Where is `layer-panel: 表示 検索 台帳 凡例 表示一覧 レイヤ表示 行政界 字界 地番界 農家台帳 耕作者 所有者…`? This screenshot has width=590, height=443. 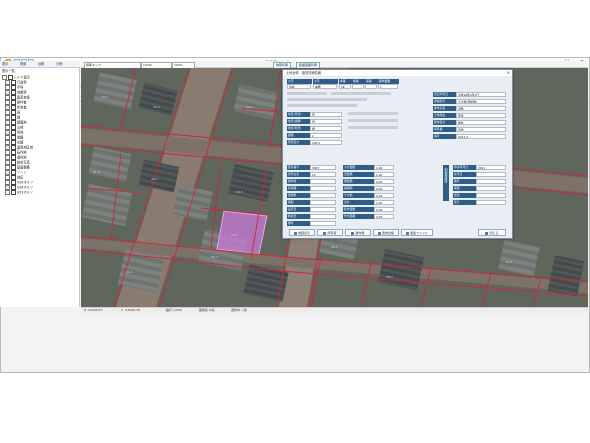
layer-panel: 表示 検索 台帳 凡例 表示一覧 レイヤ表示 行政界 字界 地番界 農家台帳 耕作者 所有者… is located at coordinates (40, 184).